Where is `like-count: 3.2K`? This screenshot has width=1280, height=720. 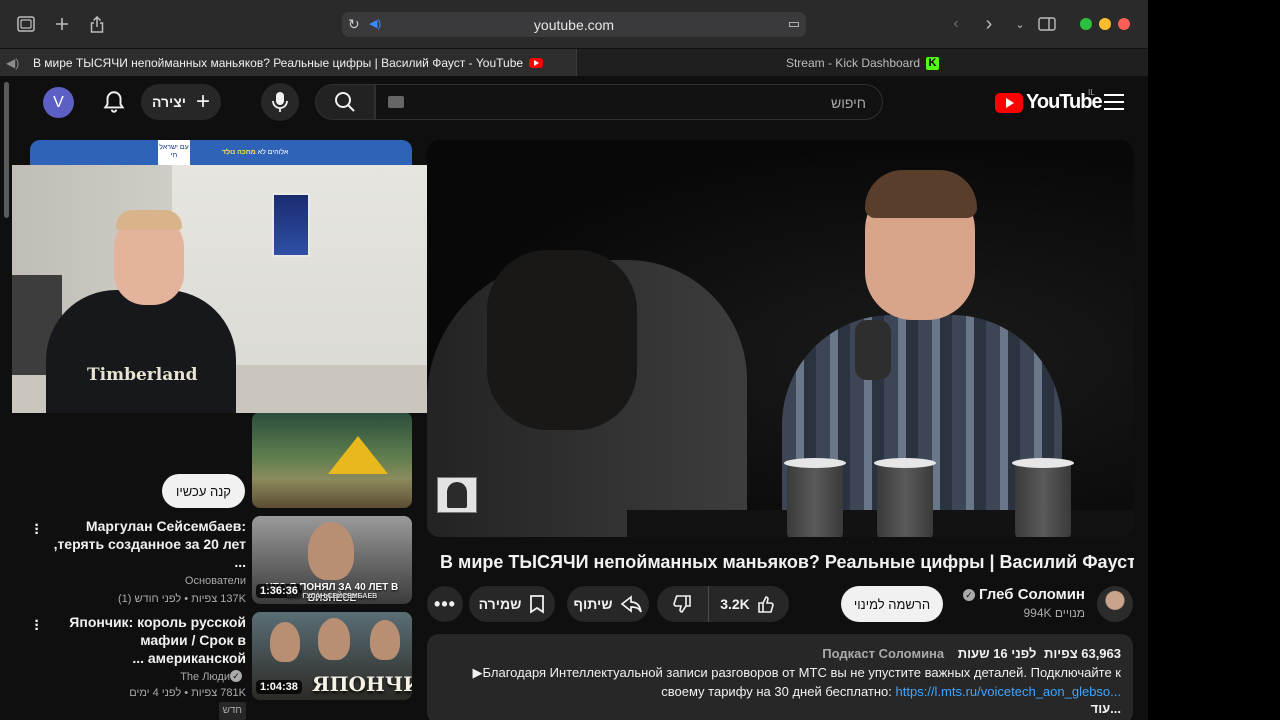
like-count: 3.2K is located at coordinates (735, 604).